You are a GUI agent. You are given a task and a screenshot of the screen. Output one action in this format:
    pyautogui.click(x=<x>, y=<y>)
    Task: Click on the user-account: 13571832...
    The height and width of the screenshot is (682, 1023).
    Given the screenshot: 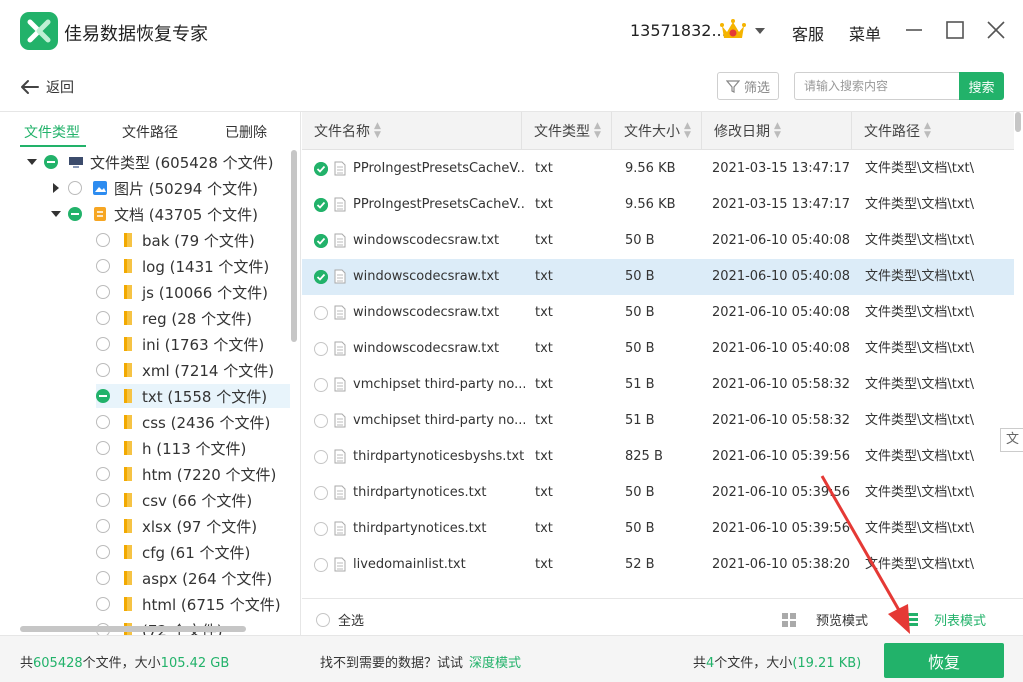 What is the action you would take?
    pyautogui.click(x=678, y=30)
    